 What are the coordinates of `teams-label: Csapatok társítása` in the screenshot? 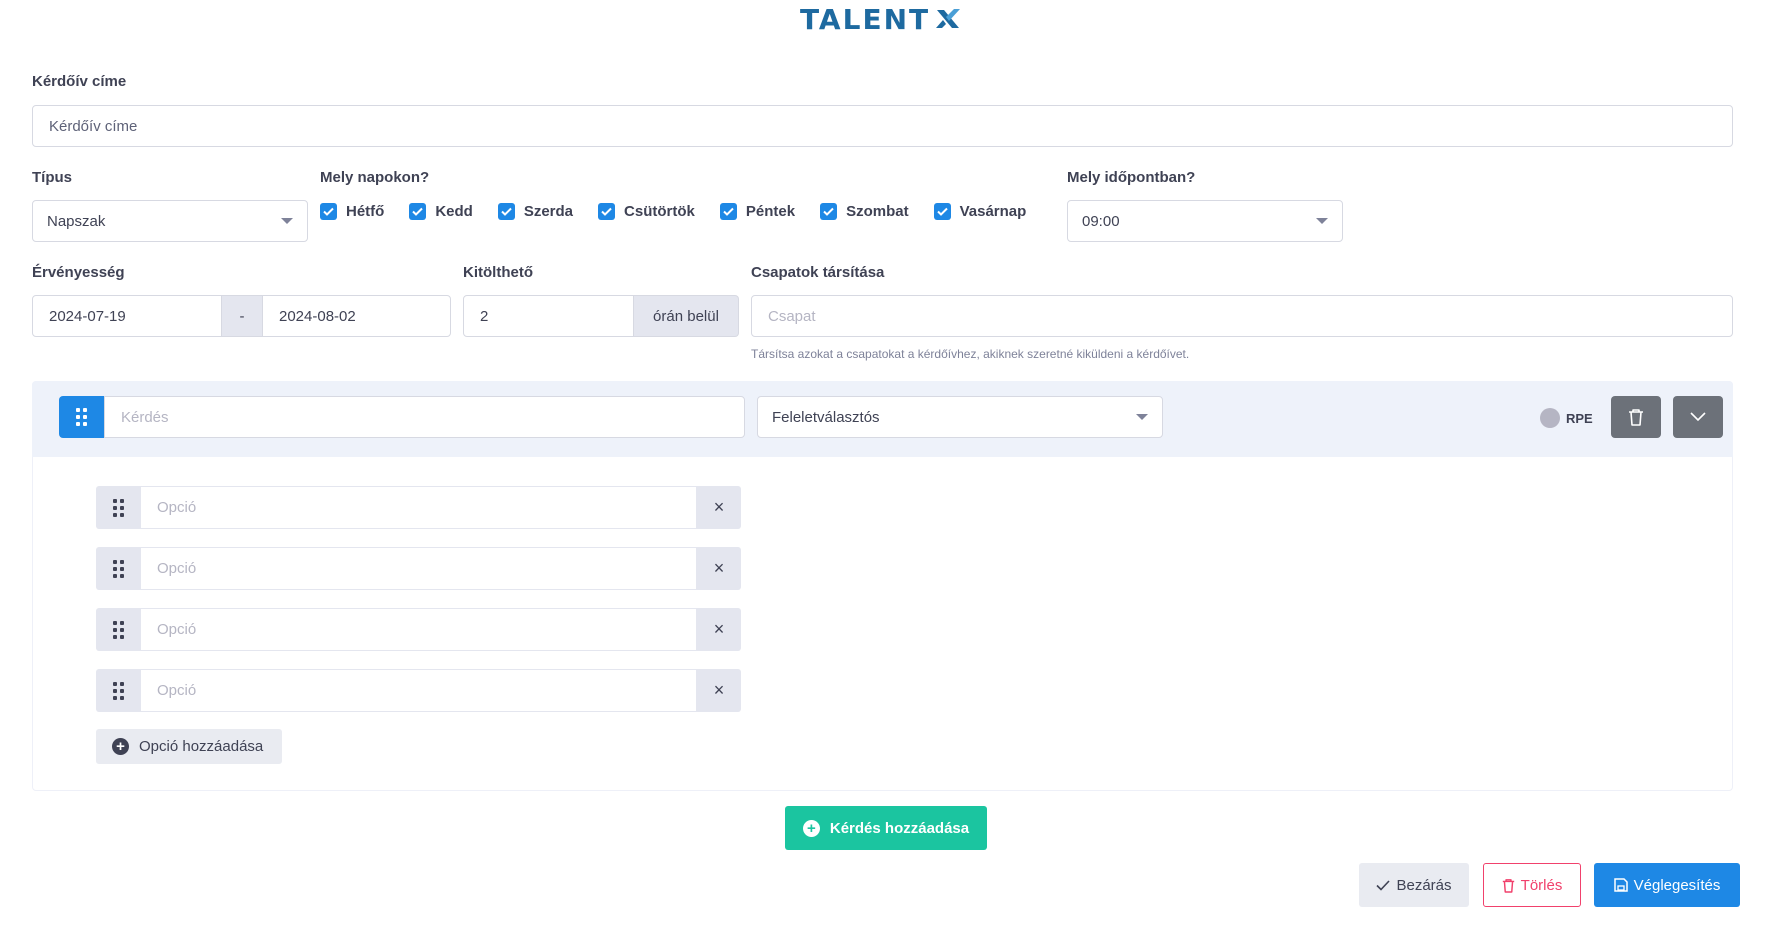 It's located at (818, 272).